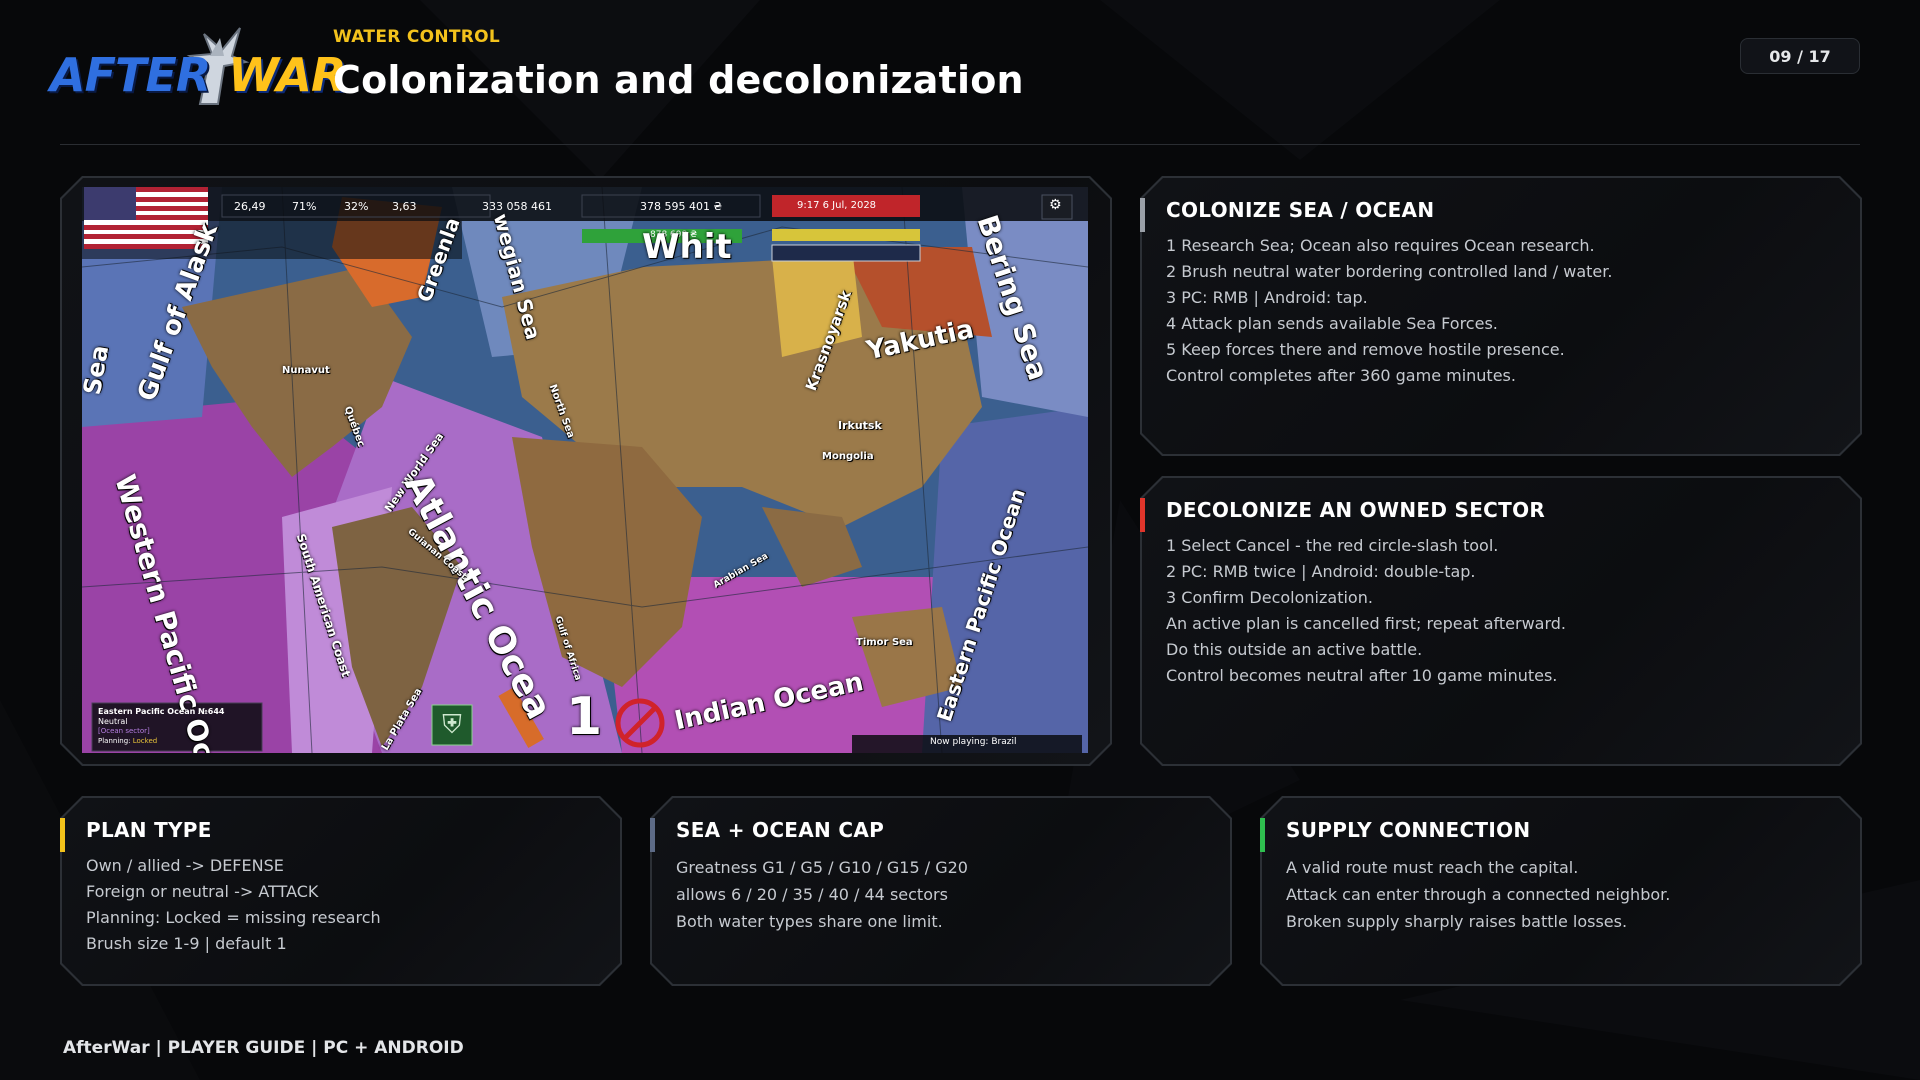 The image size is (1920, 1080). I want to click on decolonize-accent, so click(1142, 515).